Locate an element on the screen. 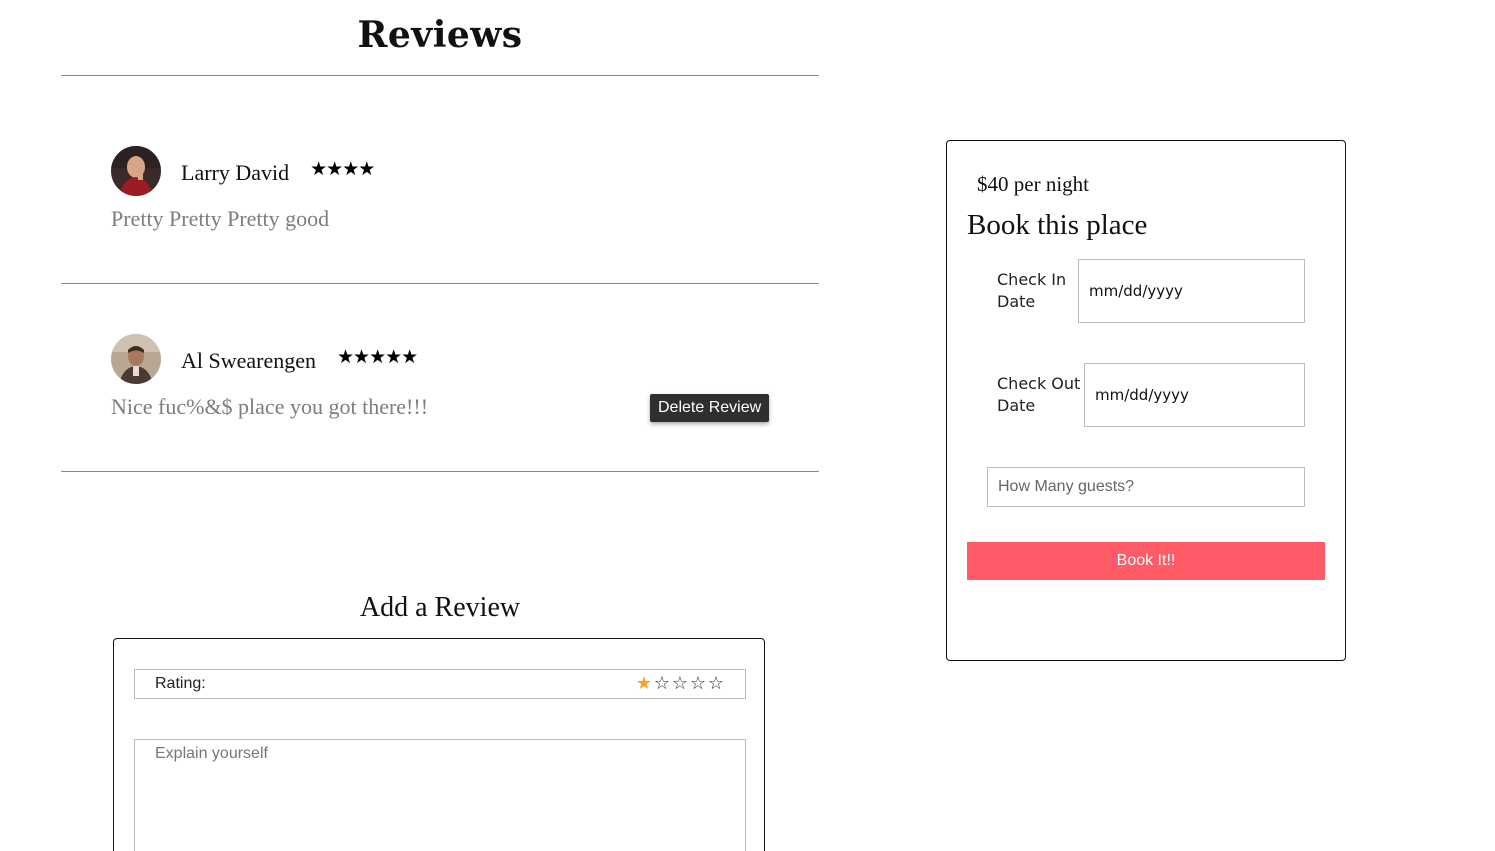  rating-field: Rating: ★ ☆ ☆ ☆ ☆ is located at coordinates (440, 684).